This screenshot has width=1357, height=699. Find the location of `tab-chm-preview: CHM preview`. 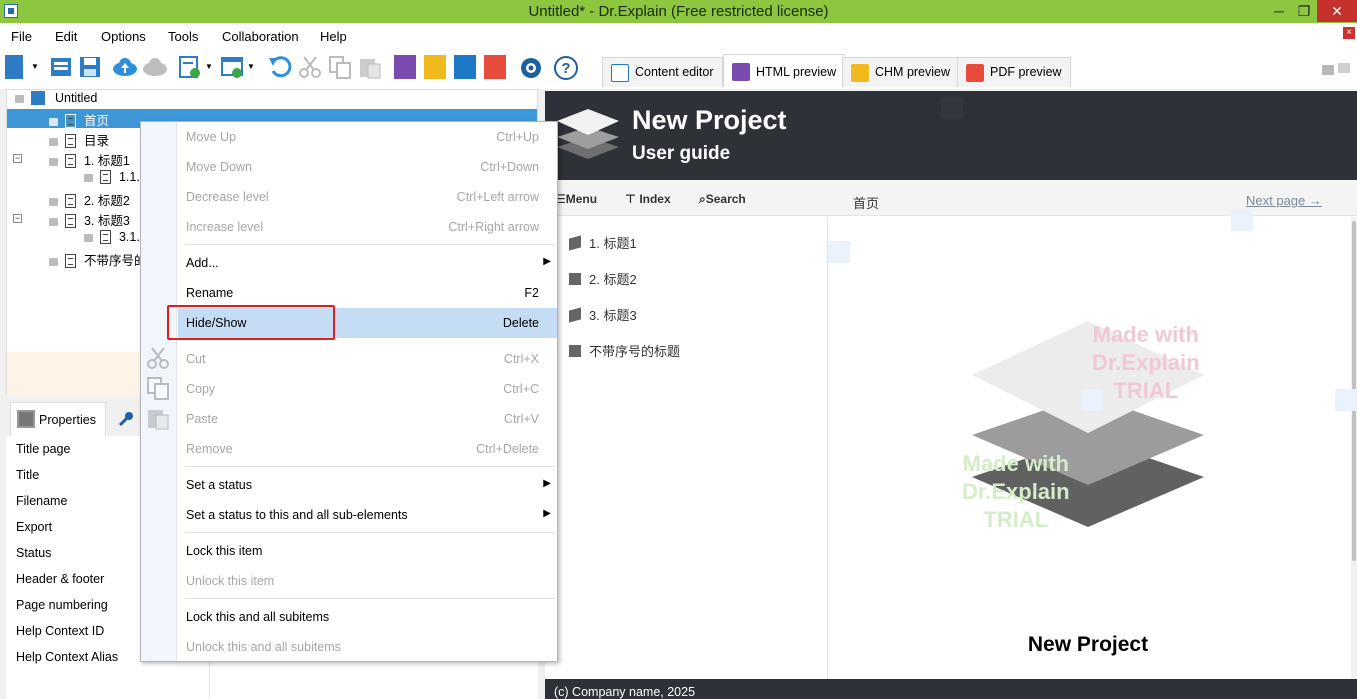

tab-chm-preview: CHM preview is located at coordinates (901, 72).